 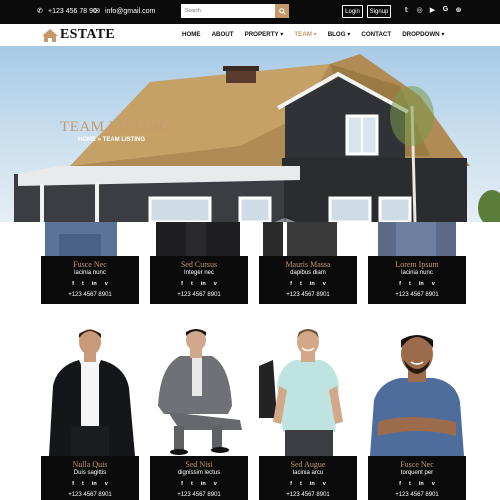 I want to click on nav-about: ABOUT, so click(x=223, y=34).